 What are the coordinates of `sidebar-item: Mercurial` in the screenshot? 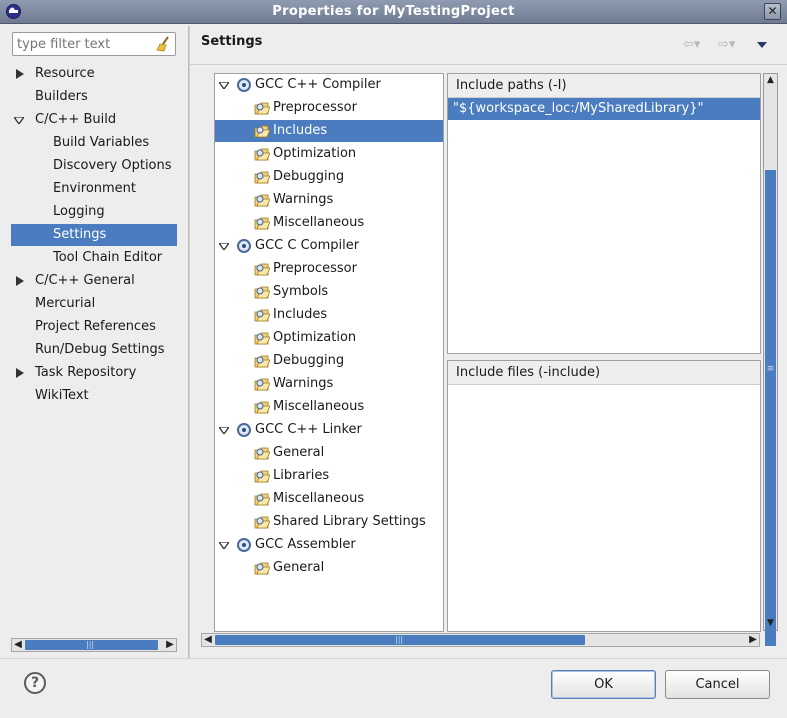 It's located at (94, 304).